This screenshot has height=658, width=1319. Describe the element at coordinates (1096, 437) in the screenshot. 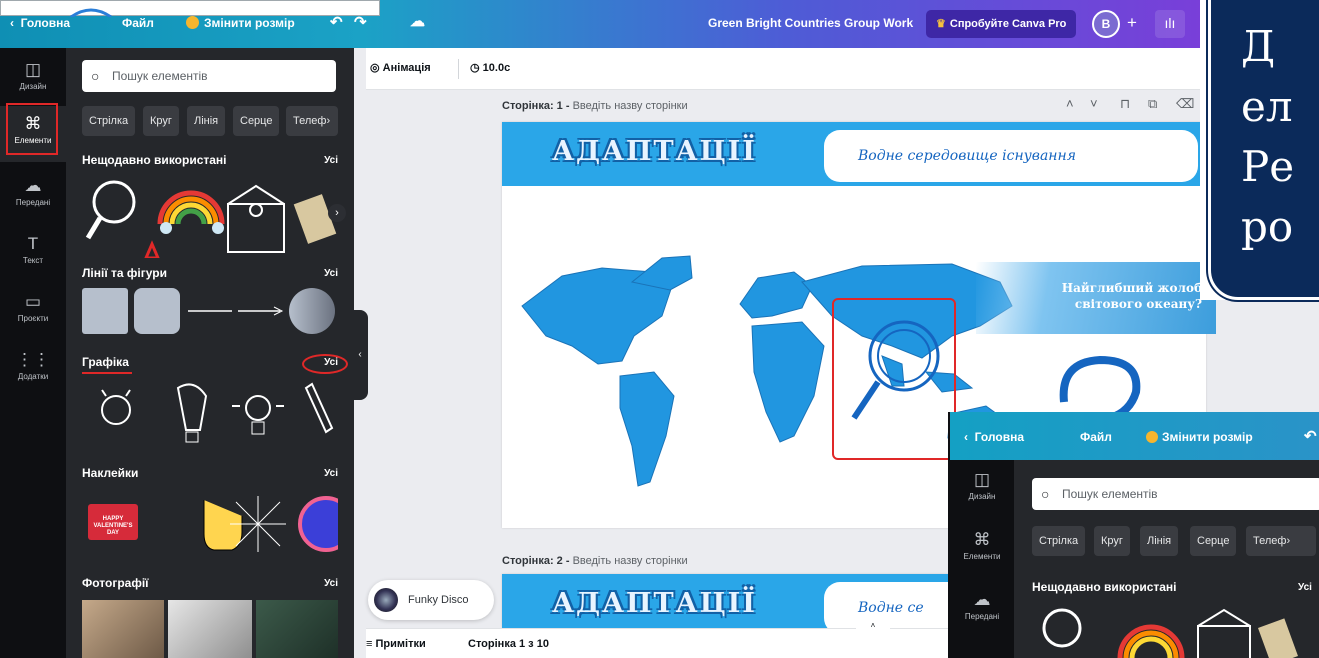

I see `overlay-file-menu: Файл` at that location.